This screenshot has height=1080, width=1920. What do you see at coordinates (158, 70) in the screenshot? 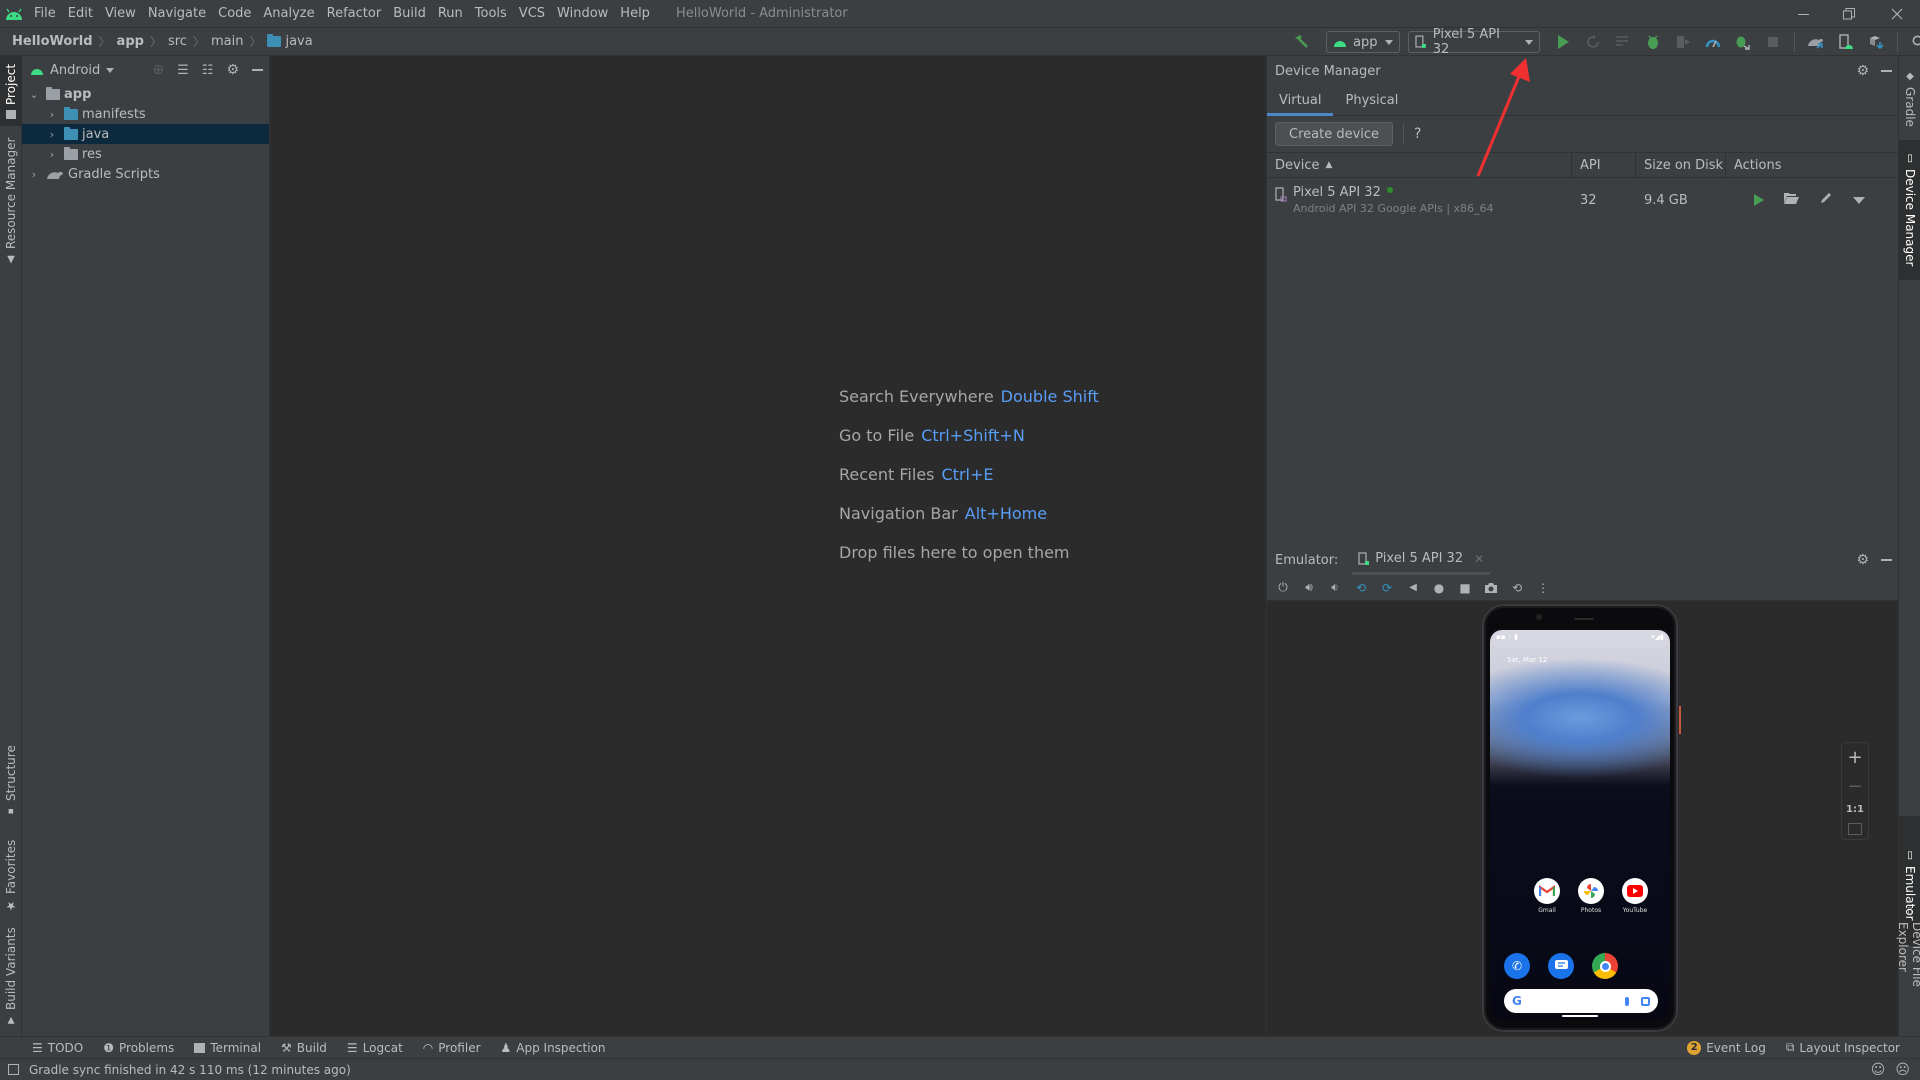
I see `select-opened-file-button: ⊕` at bounding box center [158, 70].